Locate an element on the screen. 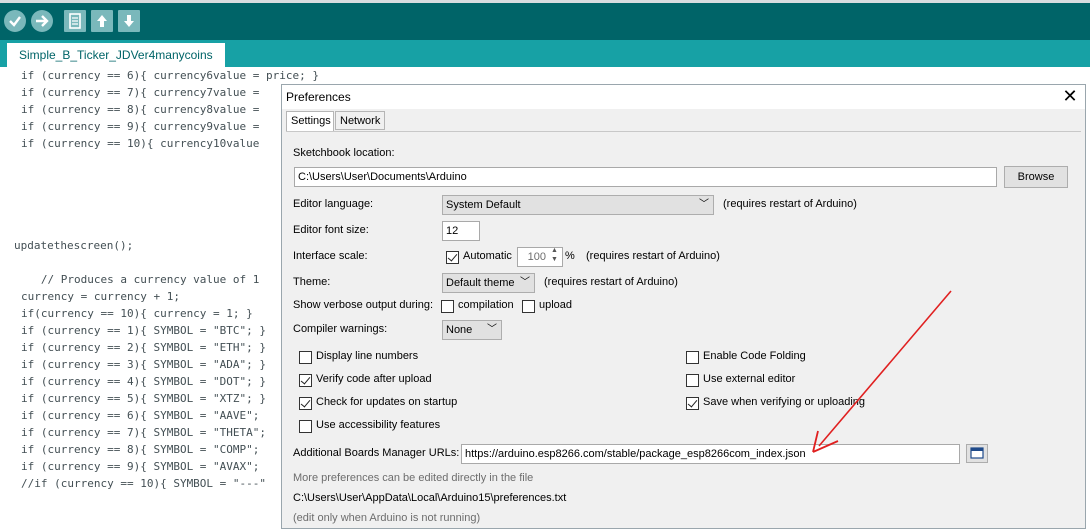 The height and width of the screenshot is (529, 1090). close-icon: ✕ is located at coordinates (1070, 96).